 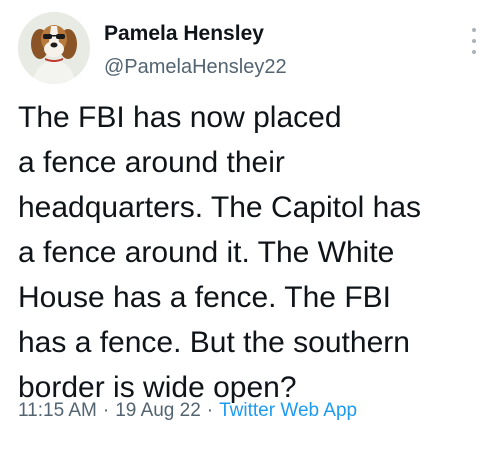 What do you see at coordinates (288, 410) in the screenshot?
I see `source-app-link: Twitter Web App` at bounding box center [288, 410].